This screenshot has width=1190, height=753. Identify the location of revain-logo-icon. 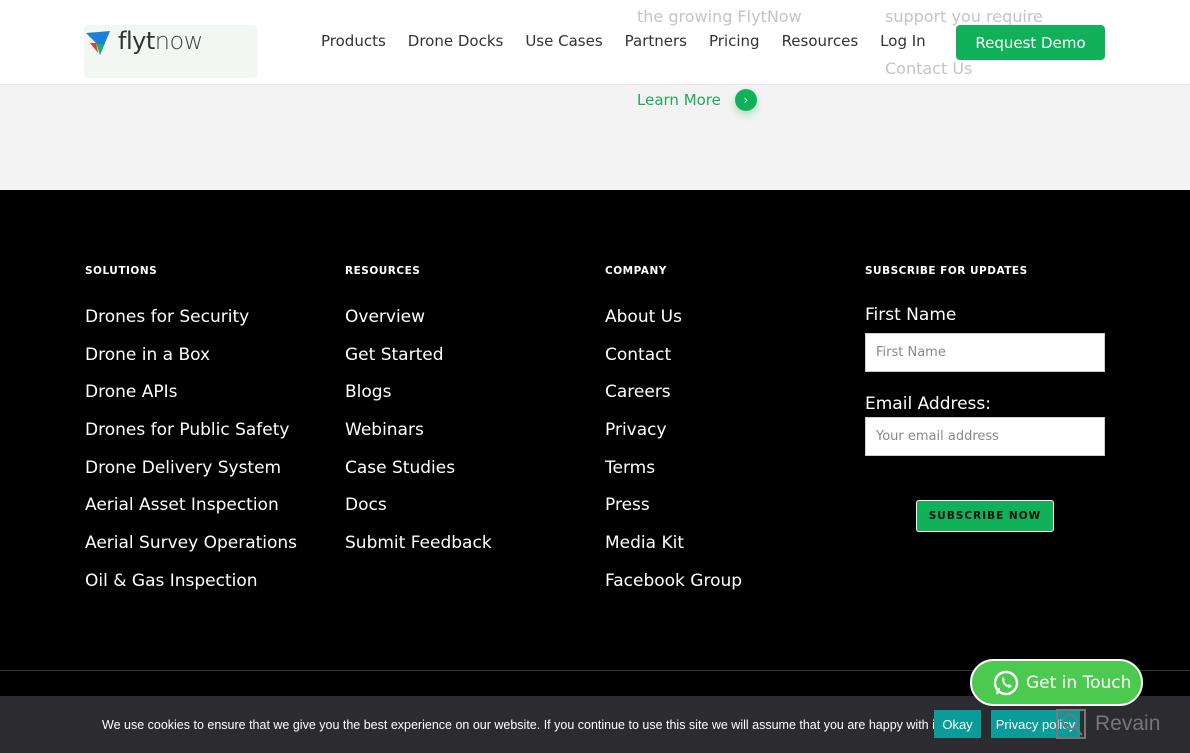
(1071, 724).